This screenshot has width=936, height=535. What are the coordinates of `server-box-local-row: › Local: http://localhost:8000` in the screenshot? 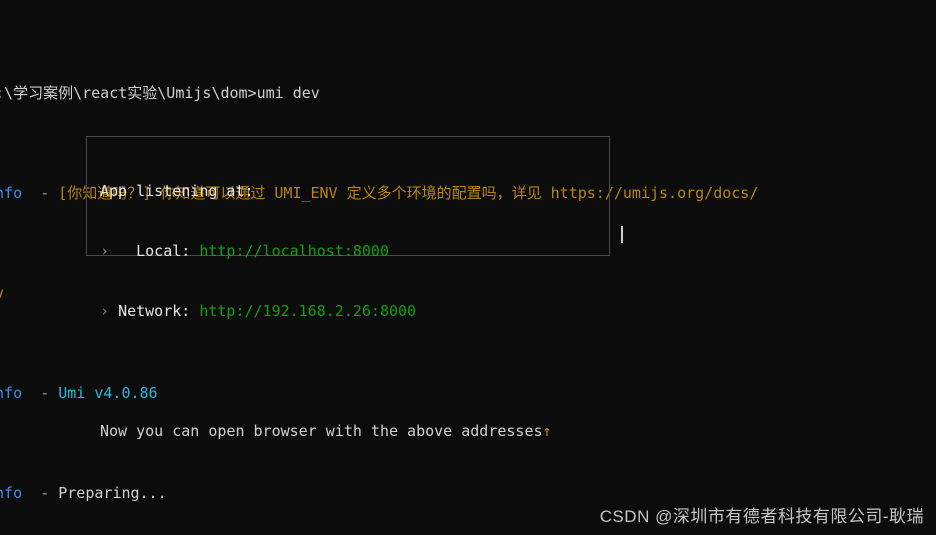 It's located at (370, 251).